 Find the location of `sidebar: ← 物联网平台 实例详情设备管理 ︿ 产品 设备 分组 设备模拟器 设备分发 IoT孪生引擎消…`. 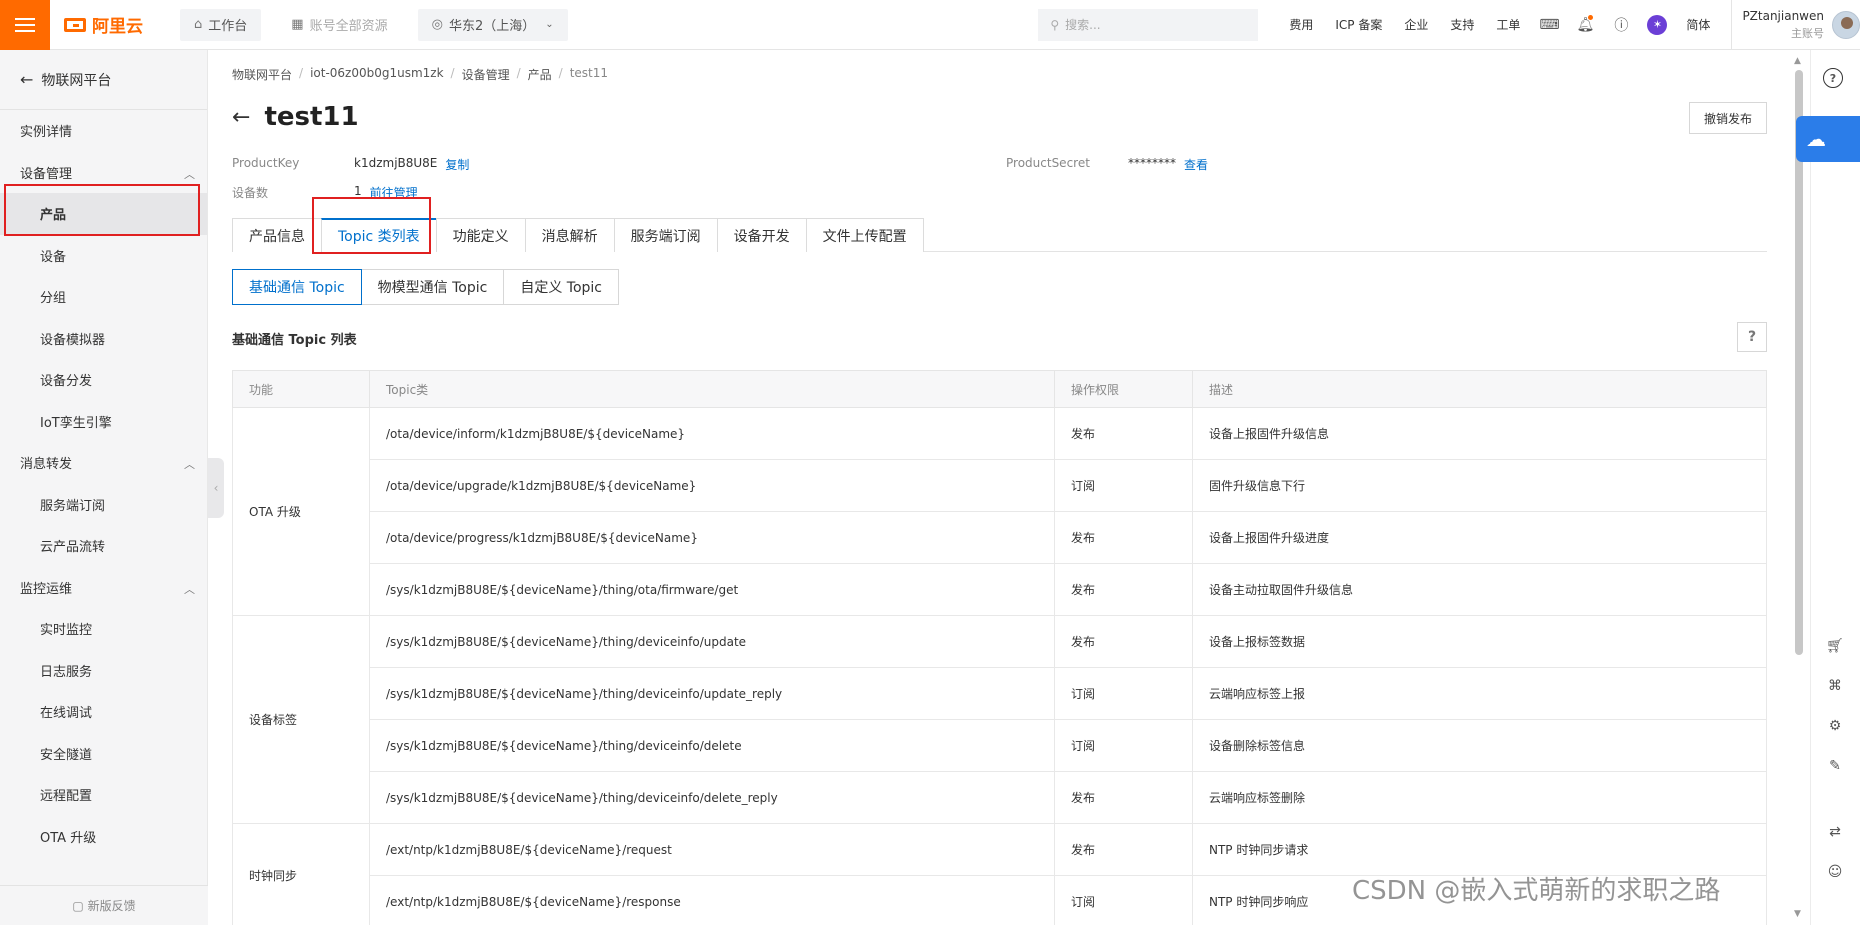

sidebar: ← 物联网平台 实例详情设备管理 ︿ 产品 设备 分组 设备模拟器 设备分发 IoT孪生引擎消… is located at coordinates (104, 487).